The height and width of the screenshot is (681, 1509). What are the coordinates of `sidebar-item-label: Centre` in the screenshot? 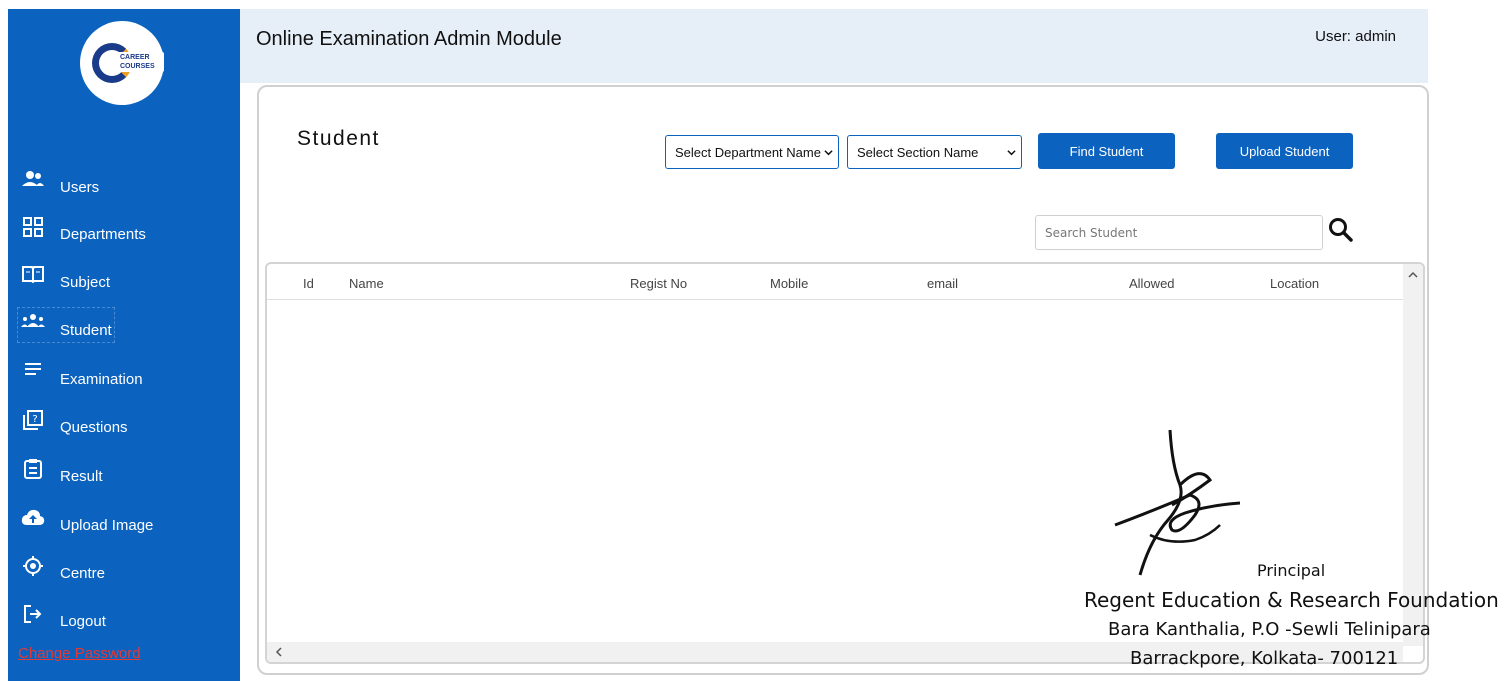 It's located at (83, 573).